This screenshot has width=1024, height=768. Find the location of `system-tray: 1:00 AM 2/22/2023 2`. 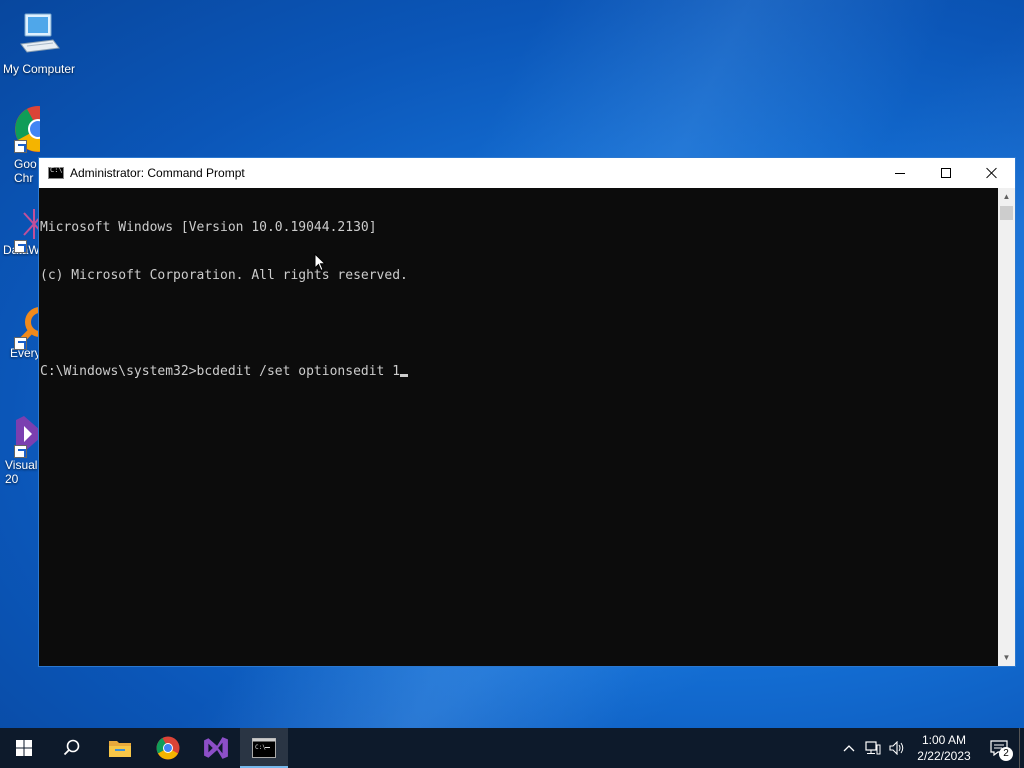

system-tray: 1:00 AM 2/22/2023 2 is located at coordinates (930, 748).